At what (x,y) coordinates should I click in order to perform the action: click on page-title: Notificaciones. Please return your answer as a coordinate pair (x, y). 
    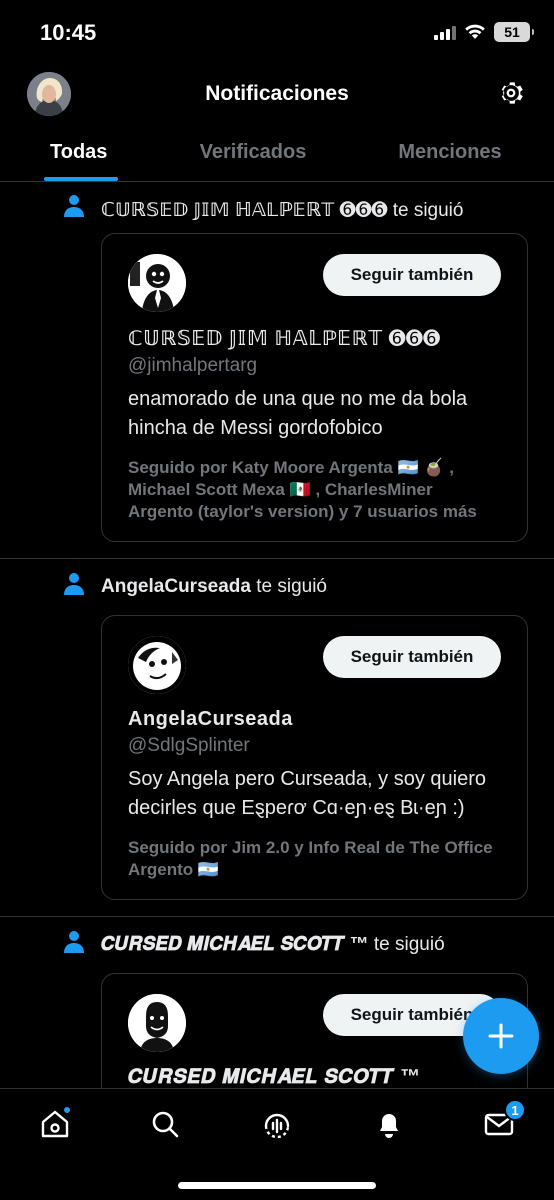
    Looking at the image, I should click on (277, 93).